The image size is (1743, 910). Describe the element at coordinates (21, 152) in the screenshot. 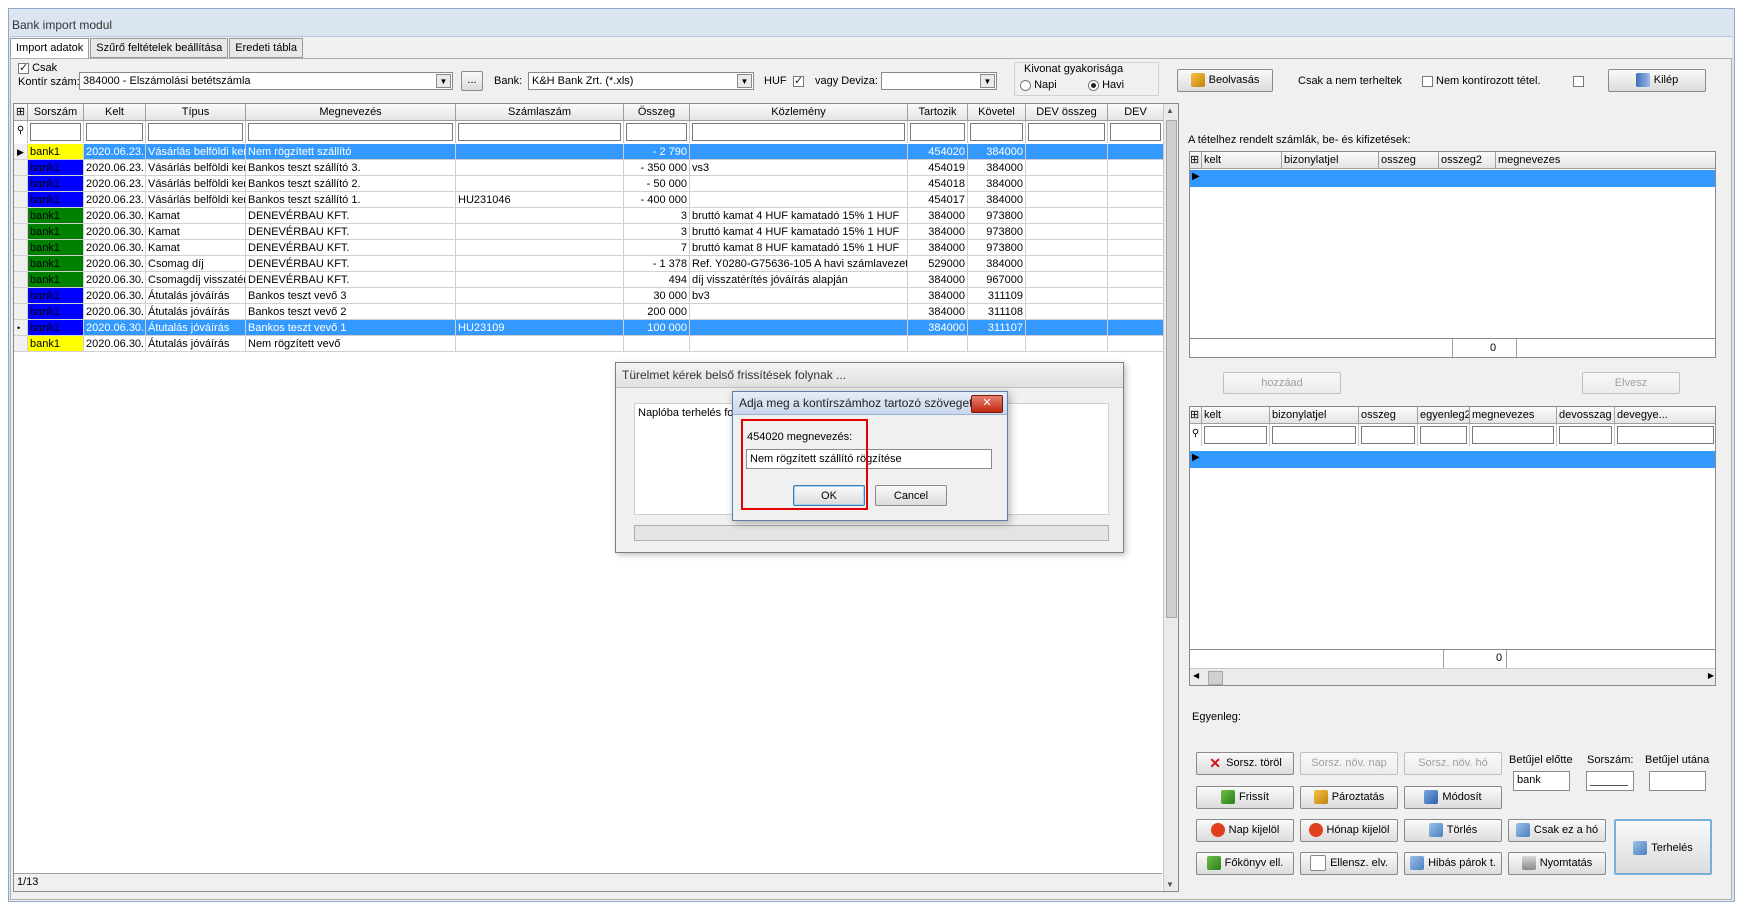

I see `row-indicator: ▶` at that location.